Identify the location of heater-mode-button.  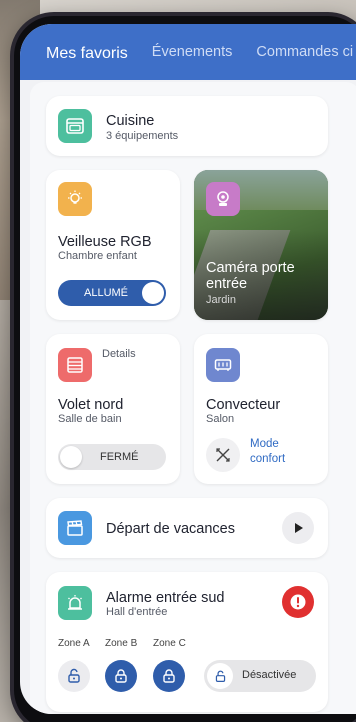
(223, 455).